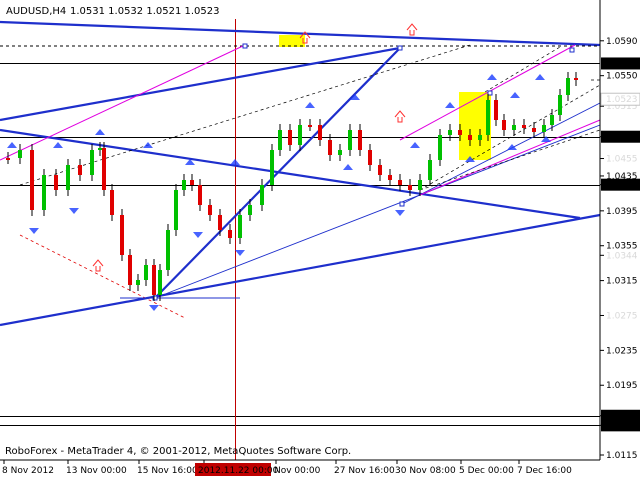  Describe the element at coordinates (297, 471) in the screenshot. I see `time-label: Nov 00:00` at that location.